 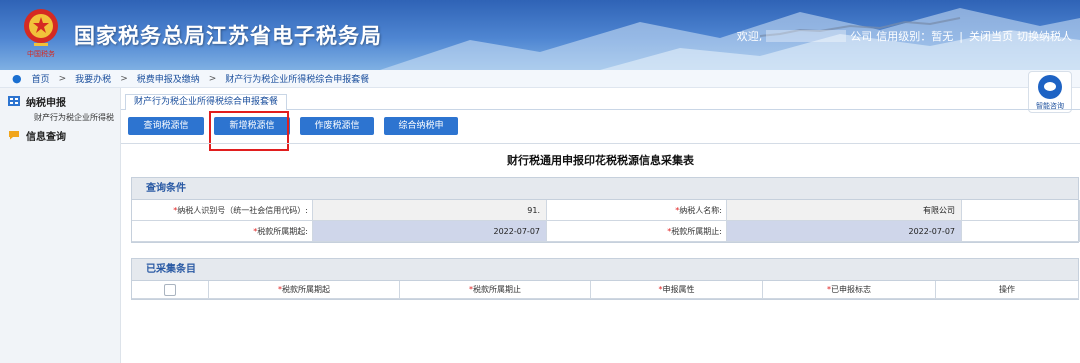 I want to click on comprehensive-declare-button: 综合纳税申报, so click(x=421, y=133).